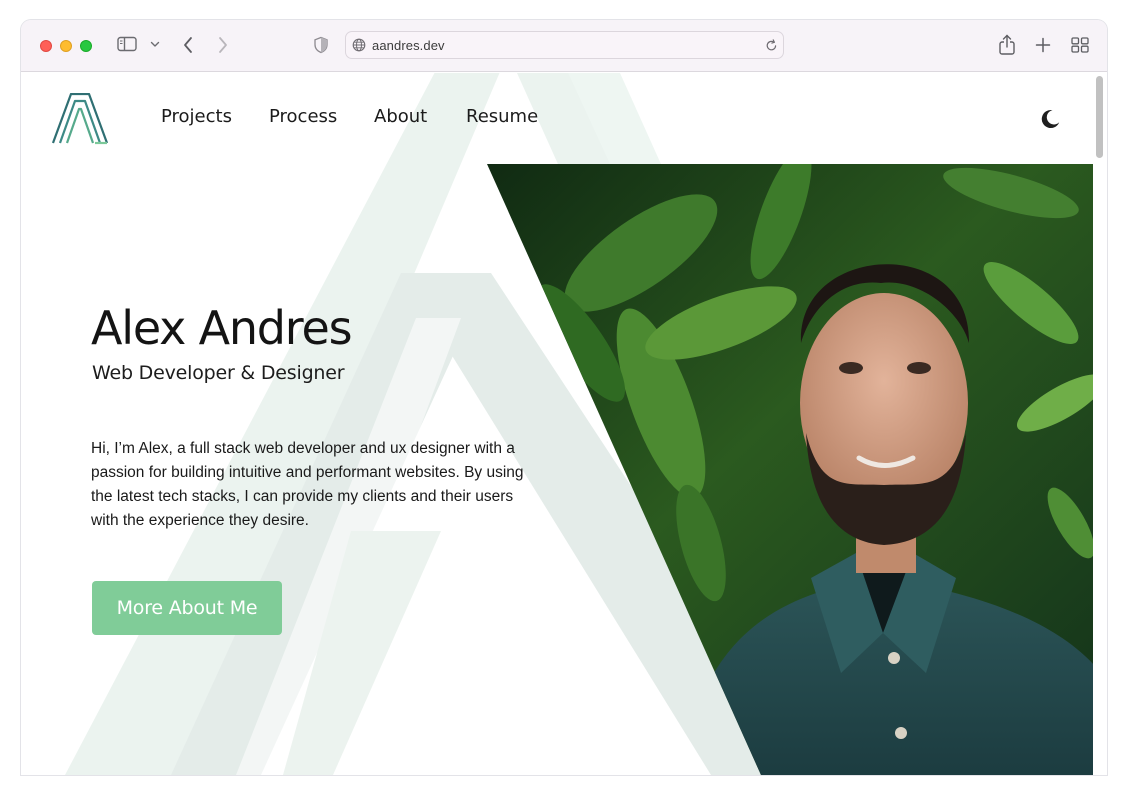  Describe the element at coordinates (66, 46) in the screenshot. I see `minimize-window-button` at that location.